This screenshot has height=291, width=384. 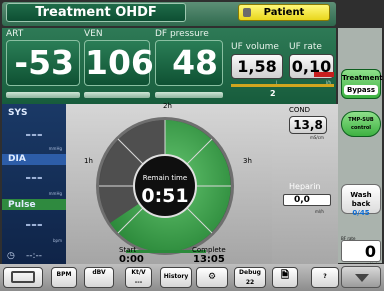 I want to click on document-icon: 🗎, so click(x=285, y=275).